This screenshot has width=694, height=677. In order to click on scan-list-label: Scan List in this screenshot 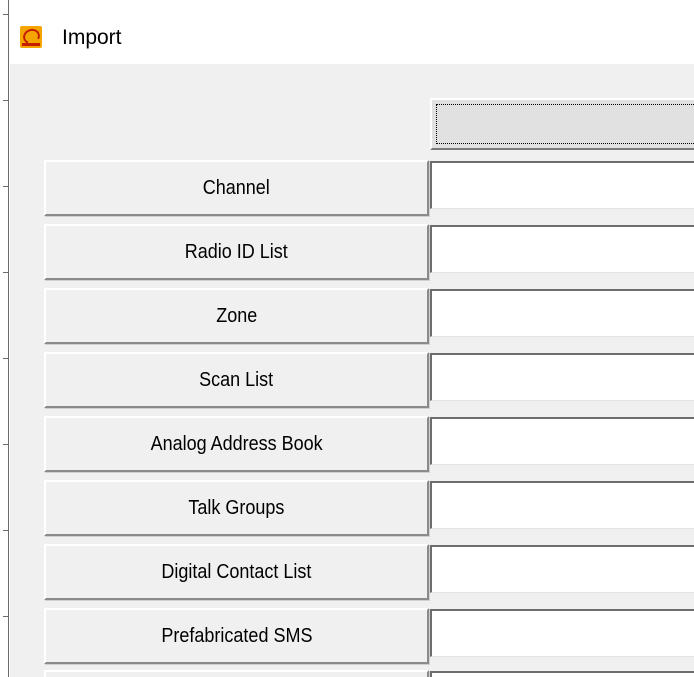, I will do `click(236, 379)`.